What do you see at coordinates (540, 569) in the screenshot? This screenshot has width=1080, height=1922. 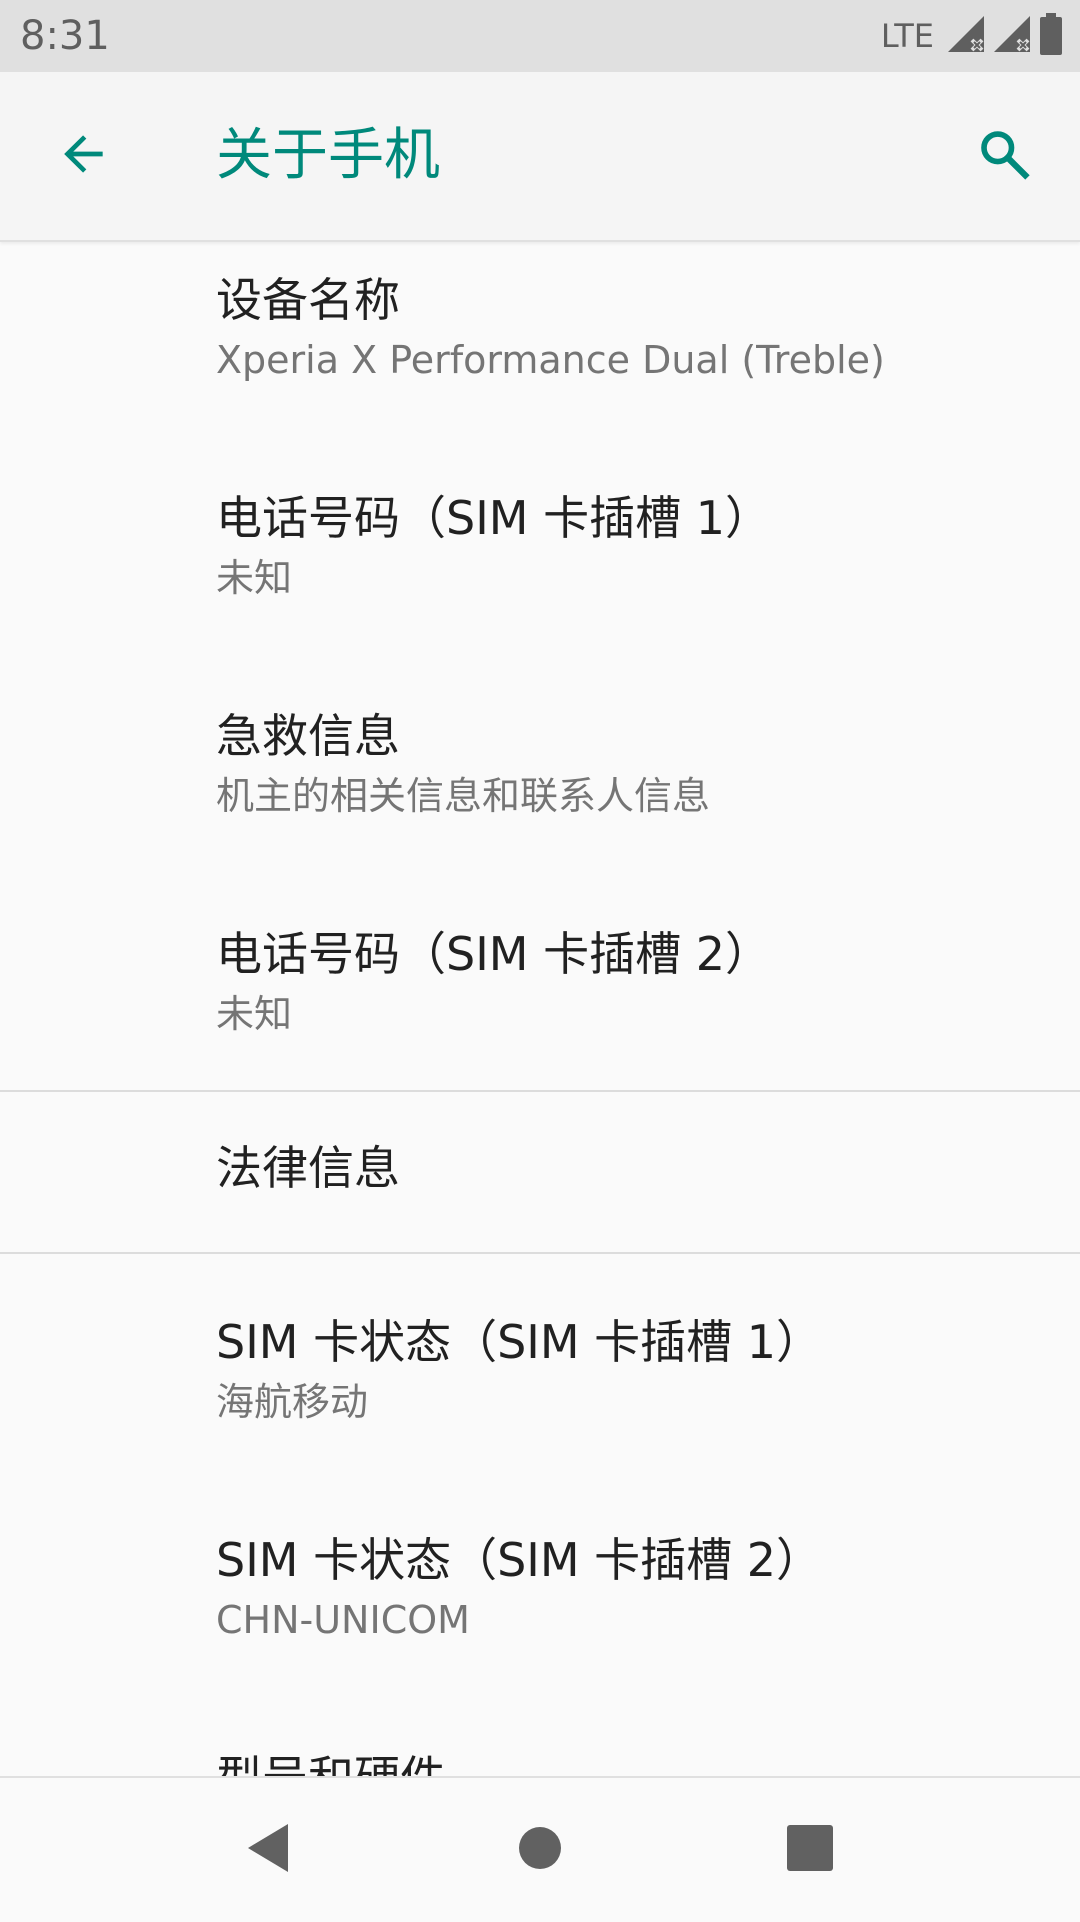 I see `list-item-phone-number-sim1: 电话号码（SIM 卡插槽 1） 未知` at bounding box center [540, 569].